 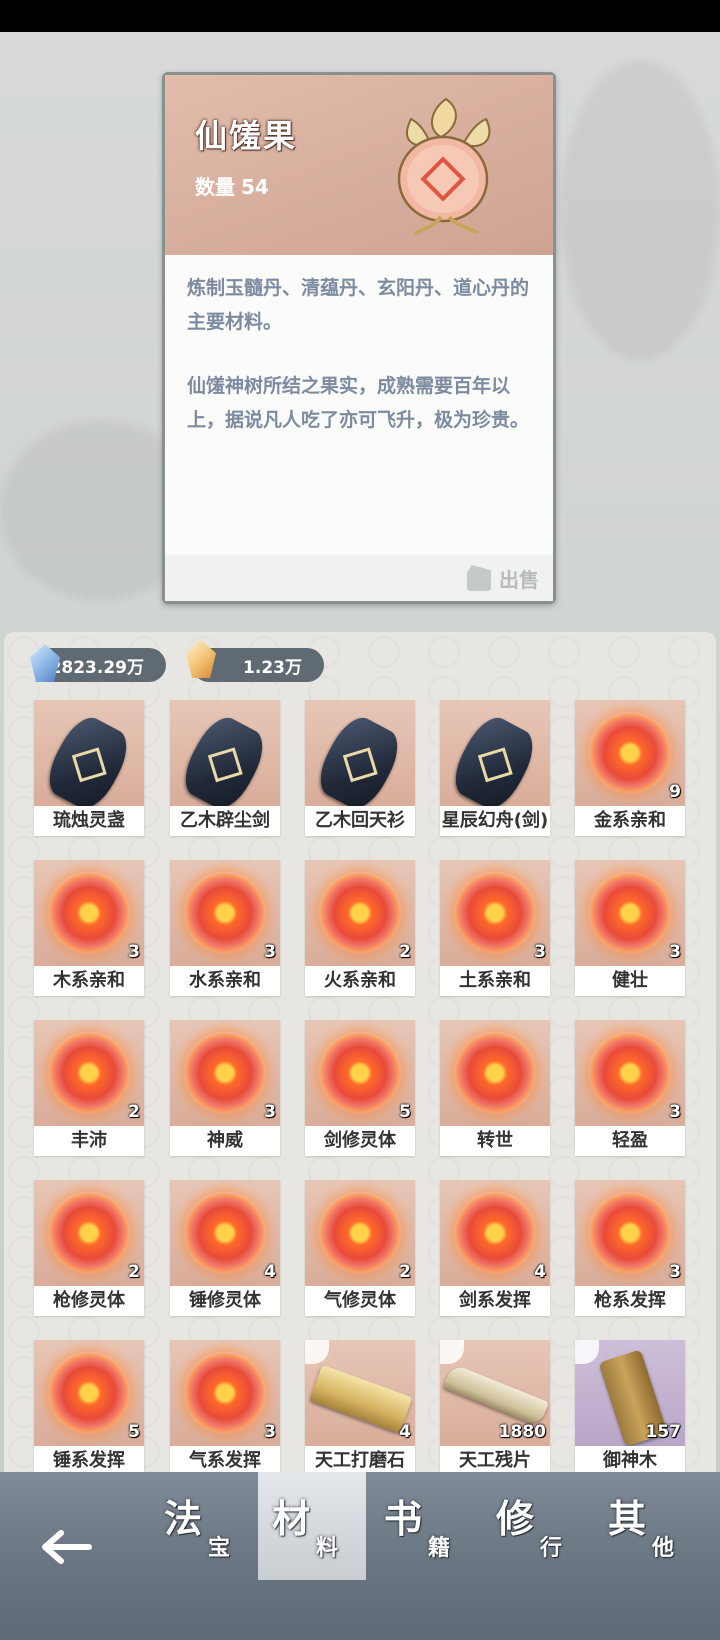 I want to click on back-arrow-icon, so click(x=67, y=1547).